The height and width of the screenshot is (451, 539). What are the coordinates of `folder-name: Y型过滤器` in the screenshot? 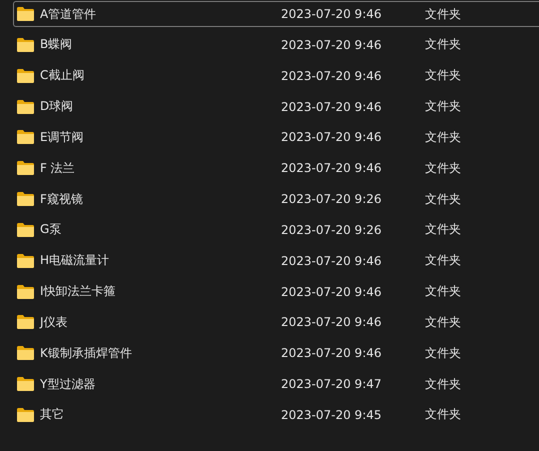 It's located at (68, 384).